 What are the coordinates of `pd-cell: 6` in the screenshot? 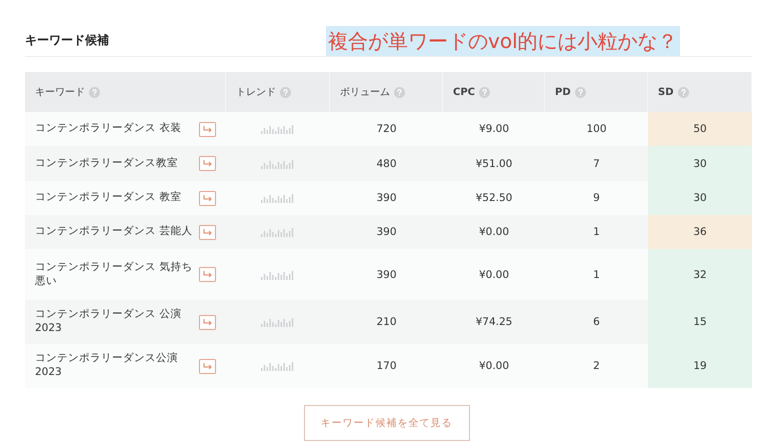 It's located at (596, 322).